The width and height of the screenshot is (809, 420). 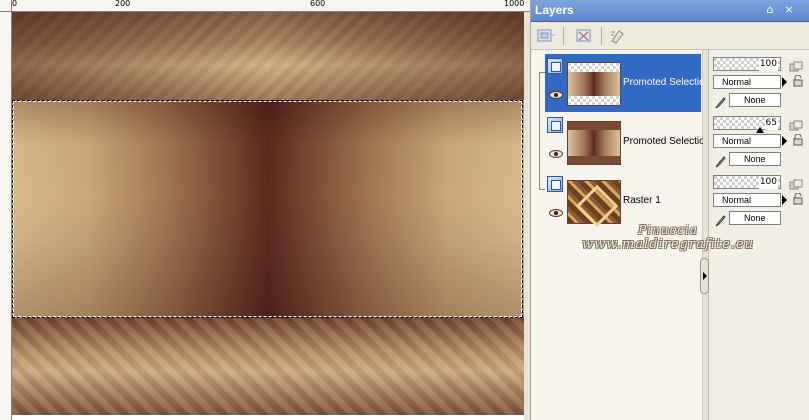 I want to click on opacity-value: 65, so click(x=771, y=123).